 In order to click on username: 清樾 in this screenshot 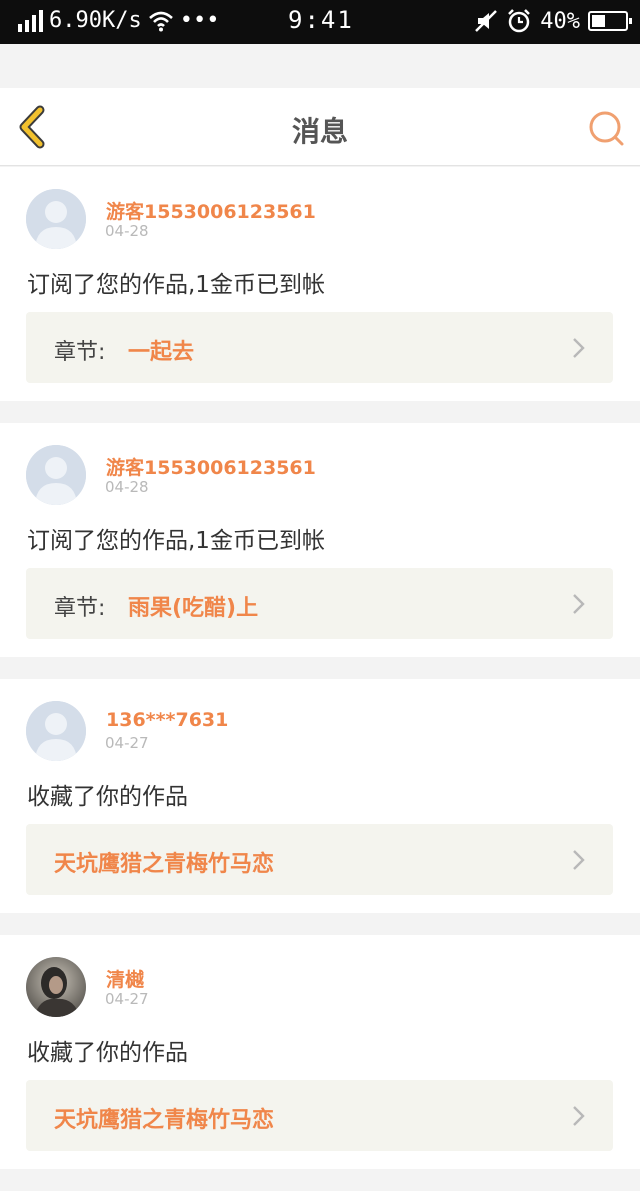, I will do `click(125, 978)`.